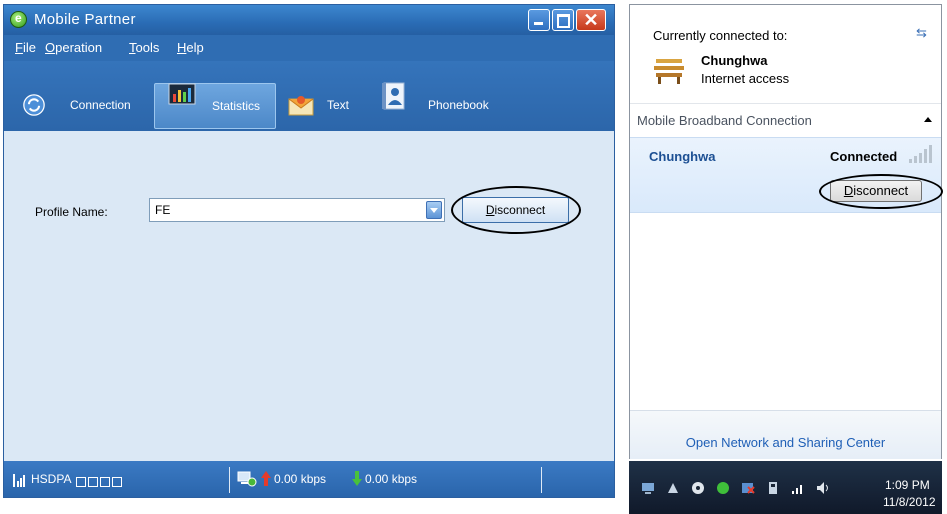 Image resolution: width=947 pixels, height=514 pixels. Describe the element at coordinates (785, 434) in the screenshot. I see `flyout-footer: Open Network and Sharing Center` at that location.